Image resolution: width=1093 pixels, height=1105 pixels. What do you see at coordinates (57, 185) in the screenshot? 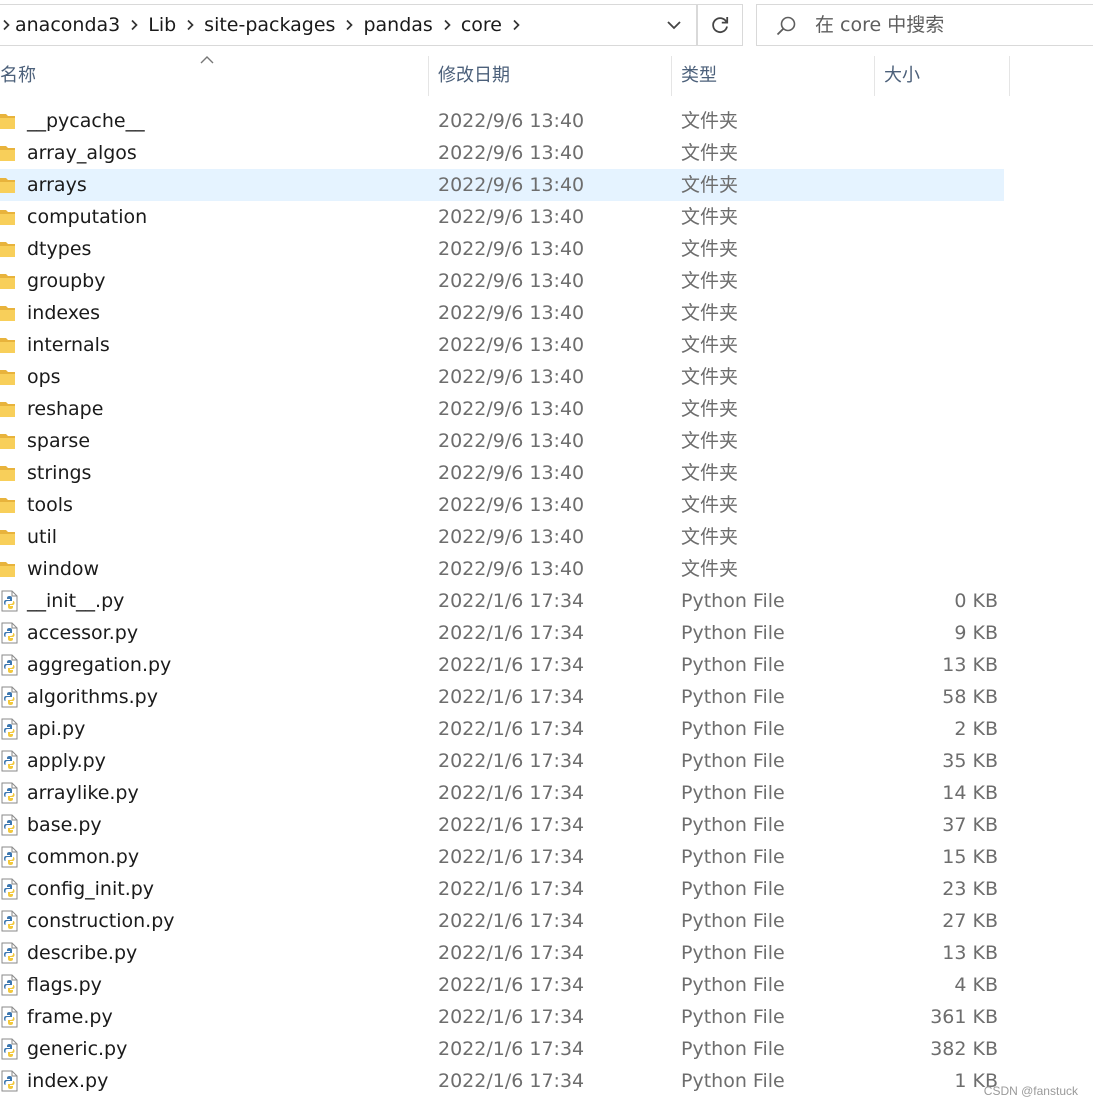
I see `file-name: arrays` at bounding box center [57, 185].